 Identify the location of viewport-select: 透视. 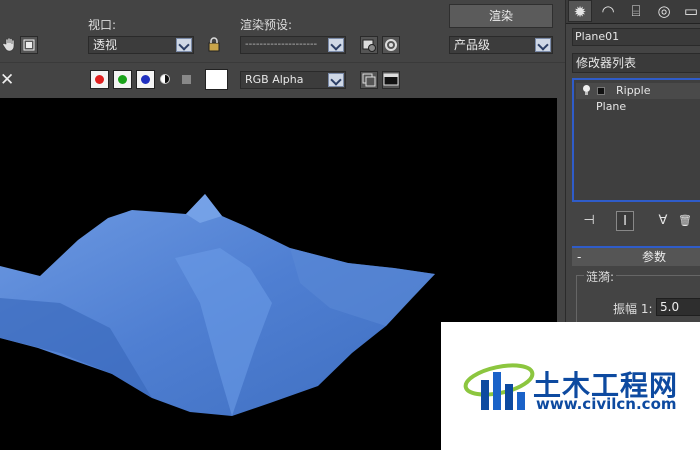
(141, 45).